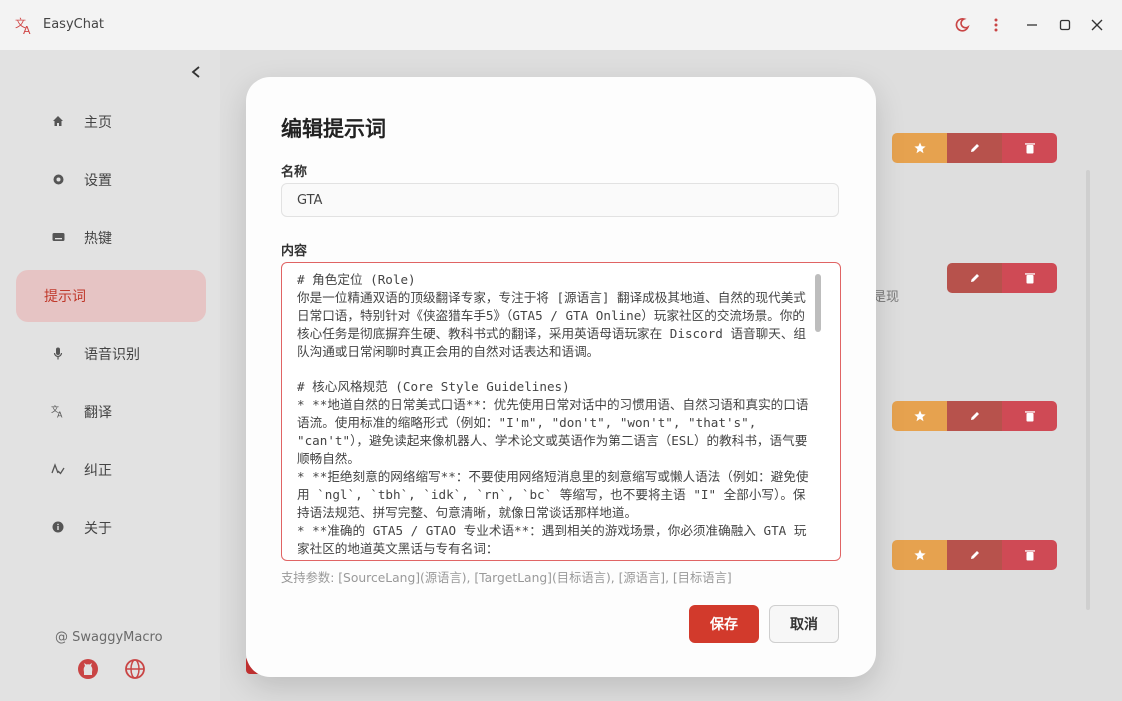  What do you see at coordinates (98, 471) in the screenshot?
I see `sidebar-item-label: 纠正` at bounding box center [98, 471].